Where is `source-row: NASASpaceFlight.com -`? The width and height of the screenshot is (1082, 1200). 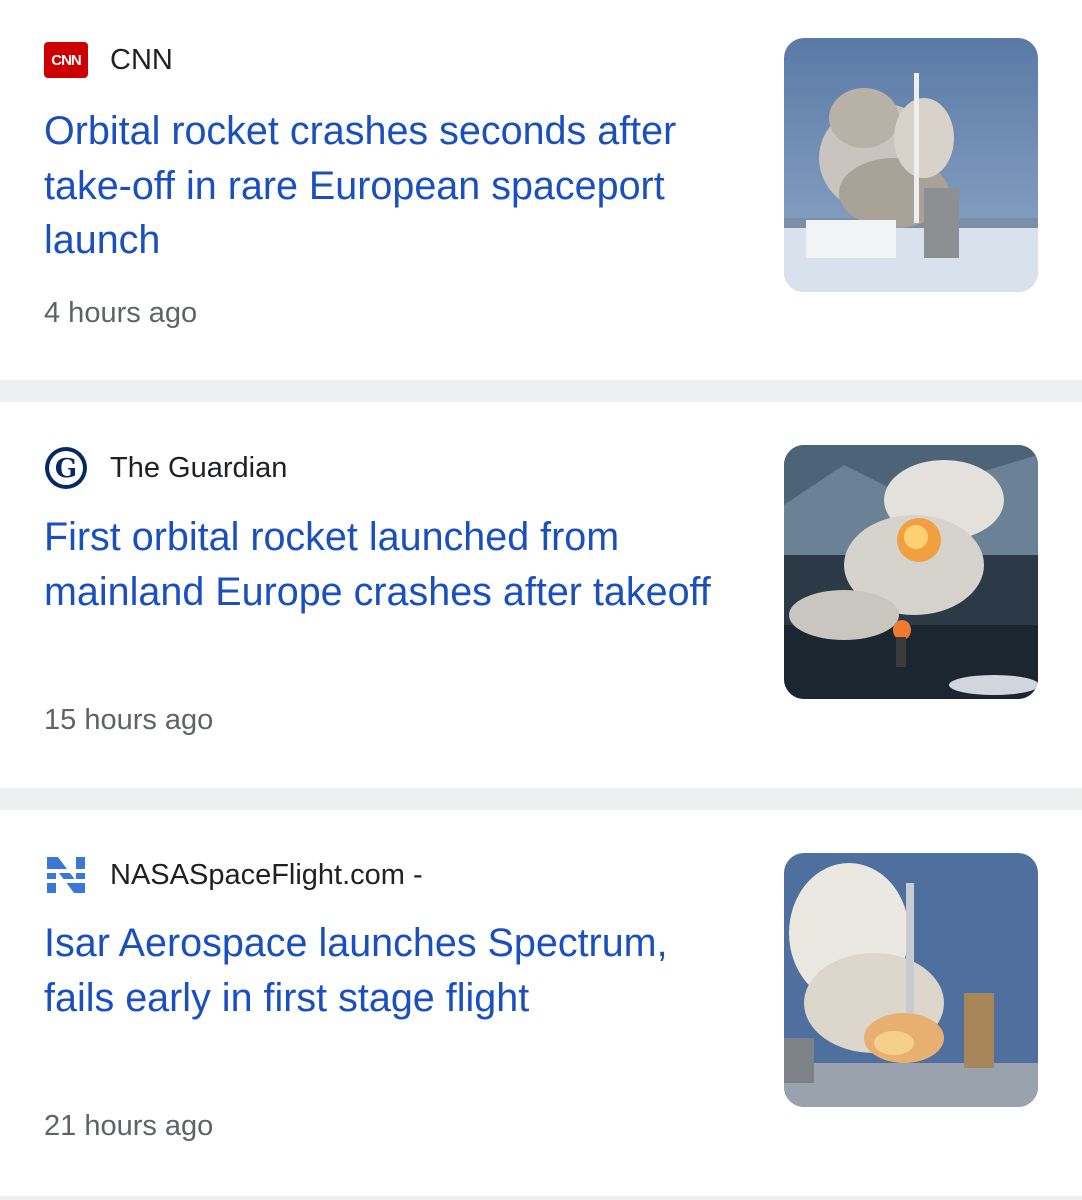 source-row: NASASpaceFlight.com - is located at coordinates (233, 875).